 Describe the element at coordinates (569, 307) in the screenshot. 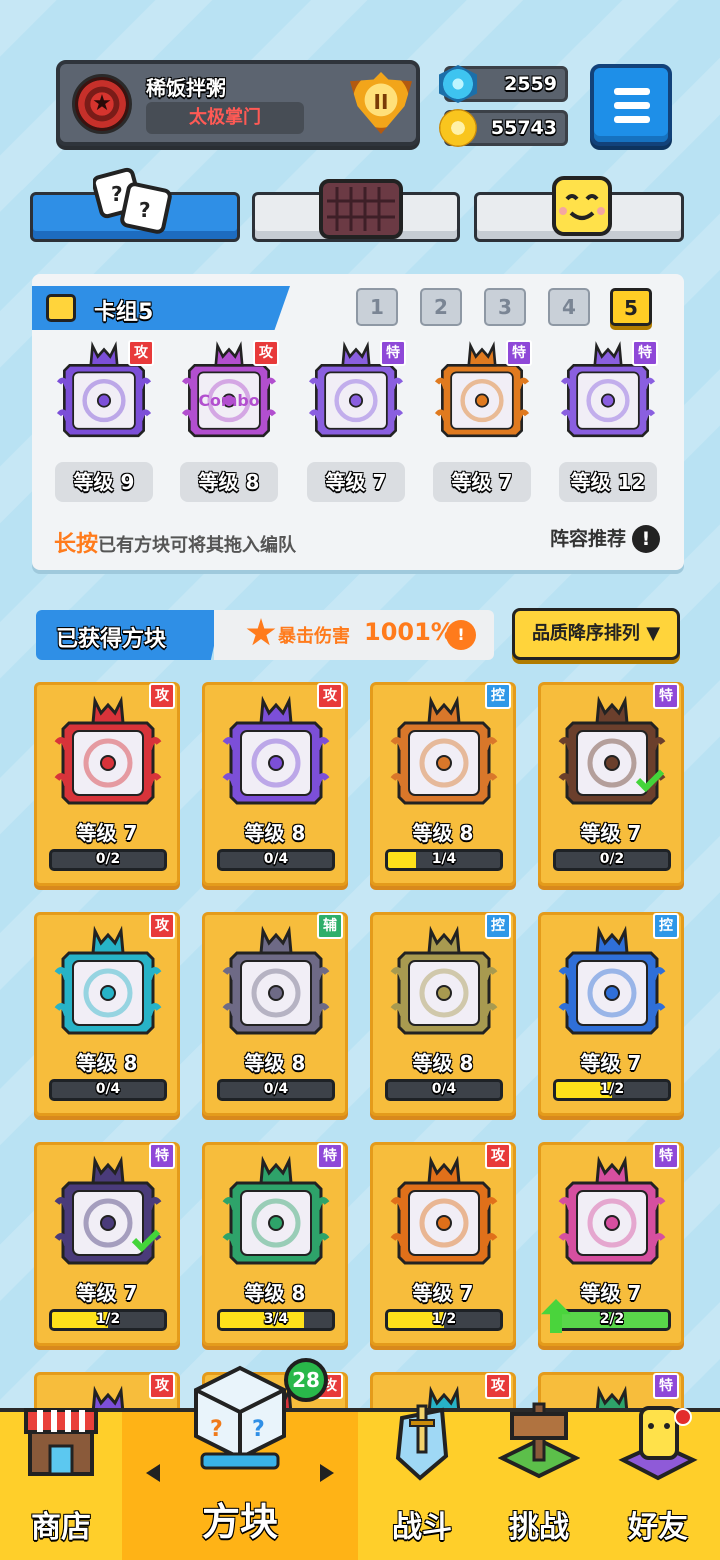

I see `deck-slot-4: 4` at that location.